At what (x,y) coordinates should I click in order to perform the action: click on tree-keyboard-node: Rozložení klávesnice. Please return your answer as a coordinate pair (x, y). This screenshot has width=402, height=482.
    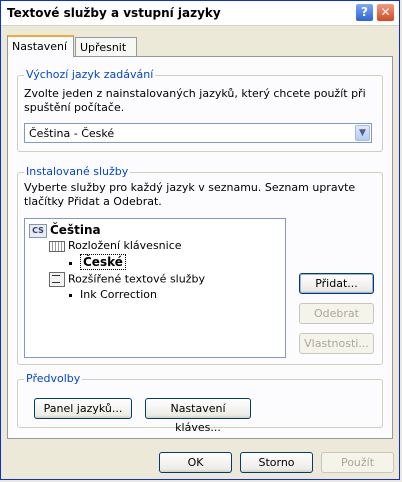
    Looking at the image, I should click on (115, 246).